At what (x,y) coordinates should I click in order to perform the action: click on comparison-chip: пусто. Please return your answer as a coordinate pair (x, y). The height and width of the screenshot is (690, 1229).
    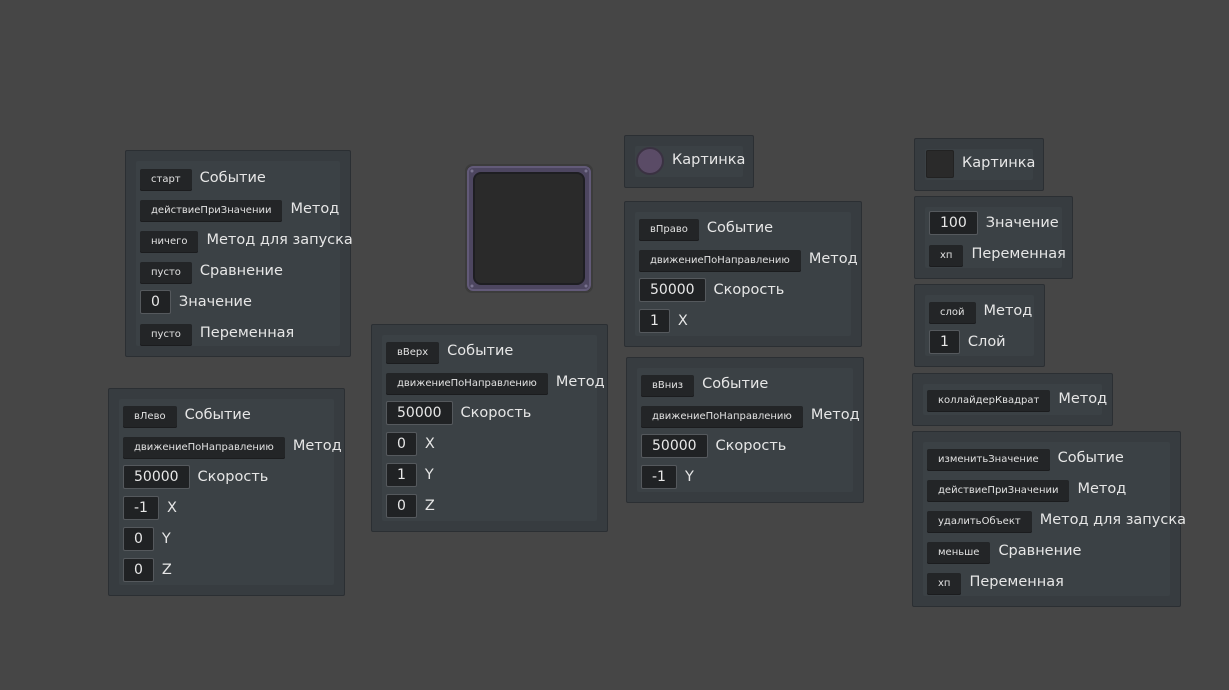
    Looking at the image, I should click on (166, 273).